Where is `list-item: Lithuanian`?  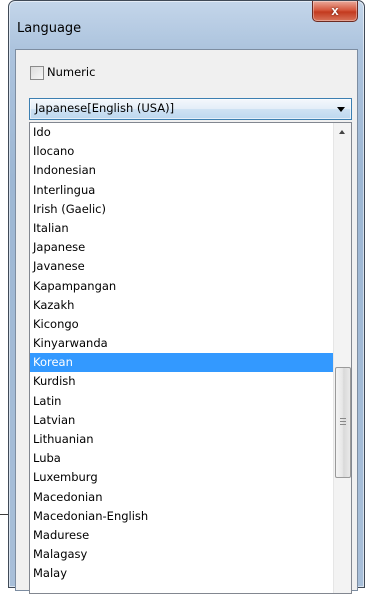 list-item: Lithuanian is located at coordinates (182, 439).